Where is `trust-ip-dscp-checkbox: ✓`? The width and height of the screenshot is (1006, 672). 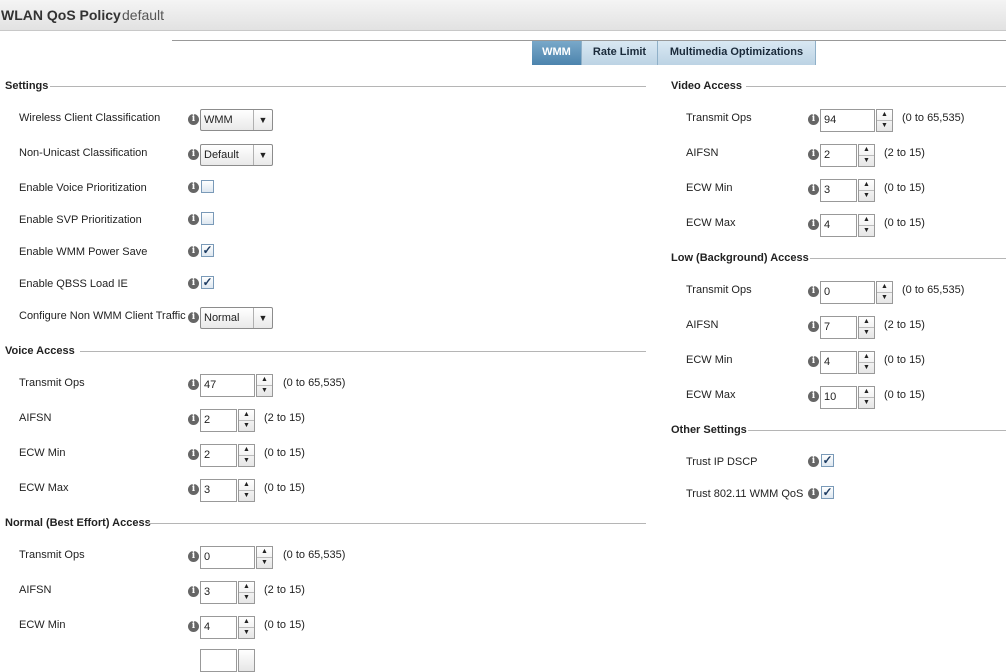 trust-ip-dscp-checkbox: ✓ is located at coordinates (827, 460).